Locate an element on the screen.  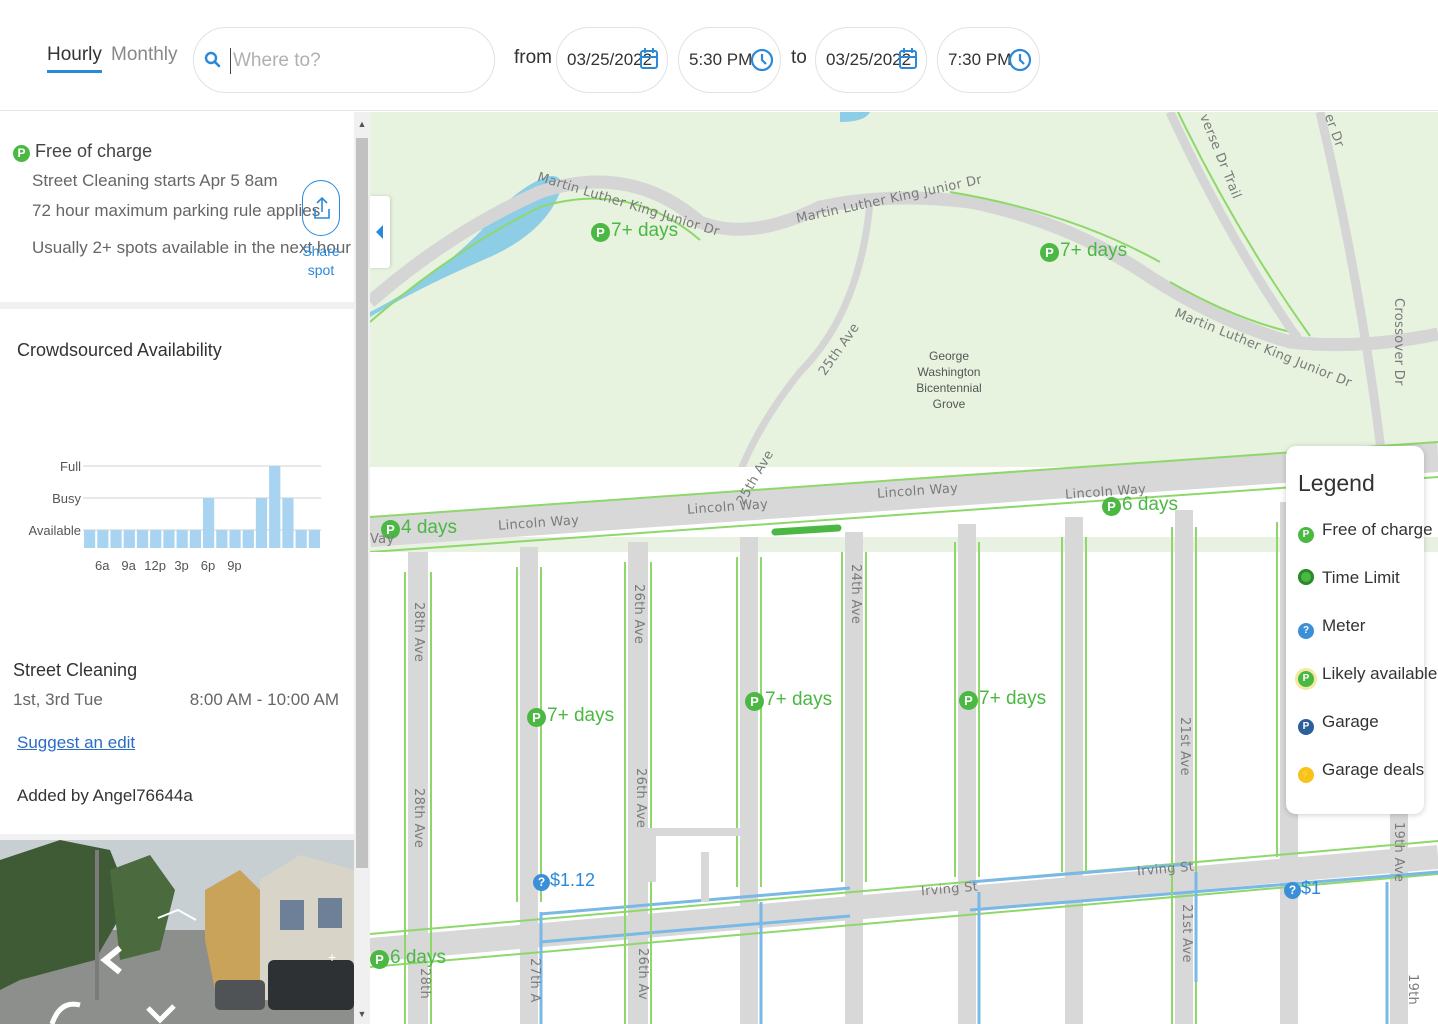
legend-item-label: Time Limit is located at coordinates (1361, 577).